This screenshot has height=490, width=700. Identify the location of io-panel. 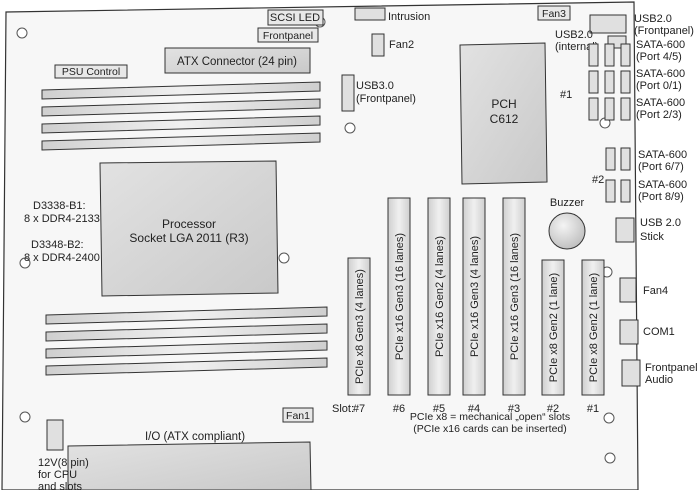
(189, 465).